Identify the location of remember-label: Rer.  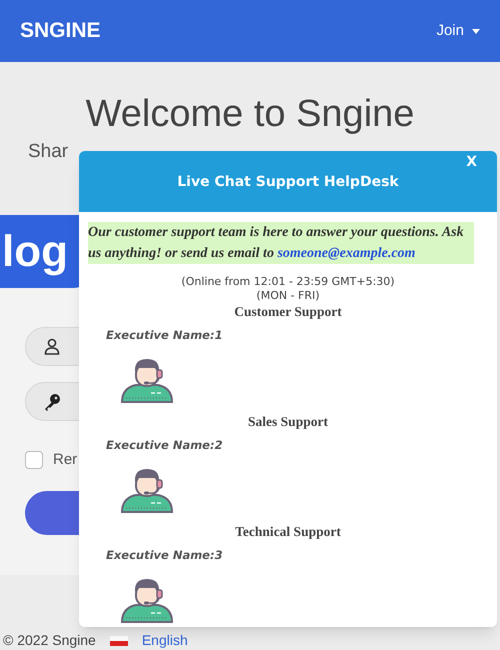
(65, 460).